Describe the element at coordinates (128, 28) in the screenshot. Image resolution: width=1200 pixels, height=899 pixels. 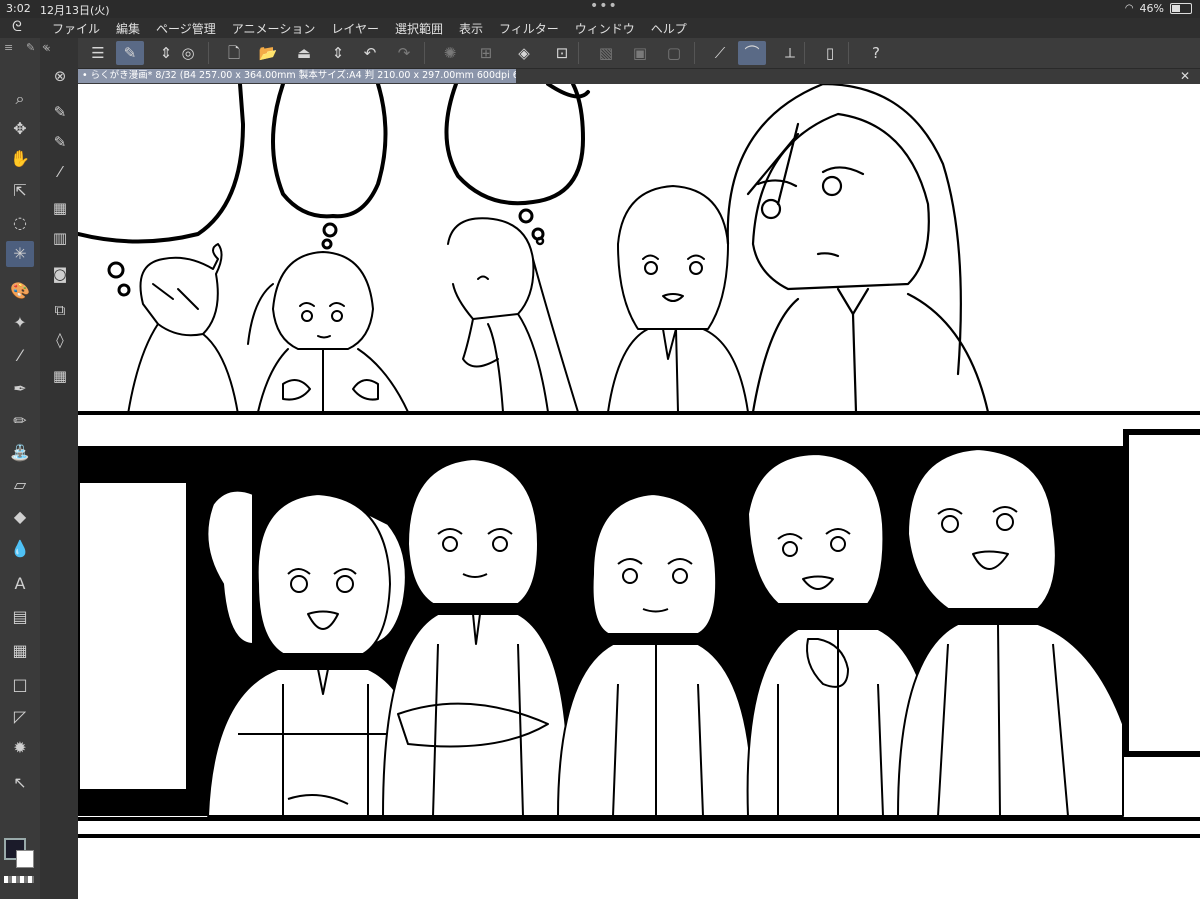
I see `menu-item: 編集` at that location.